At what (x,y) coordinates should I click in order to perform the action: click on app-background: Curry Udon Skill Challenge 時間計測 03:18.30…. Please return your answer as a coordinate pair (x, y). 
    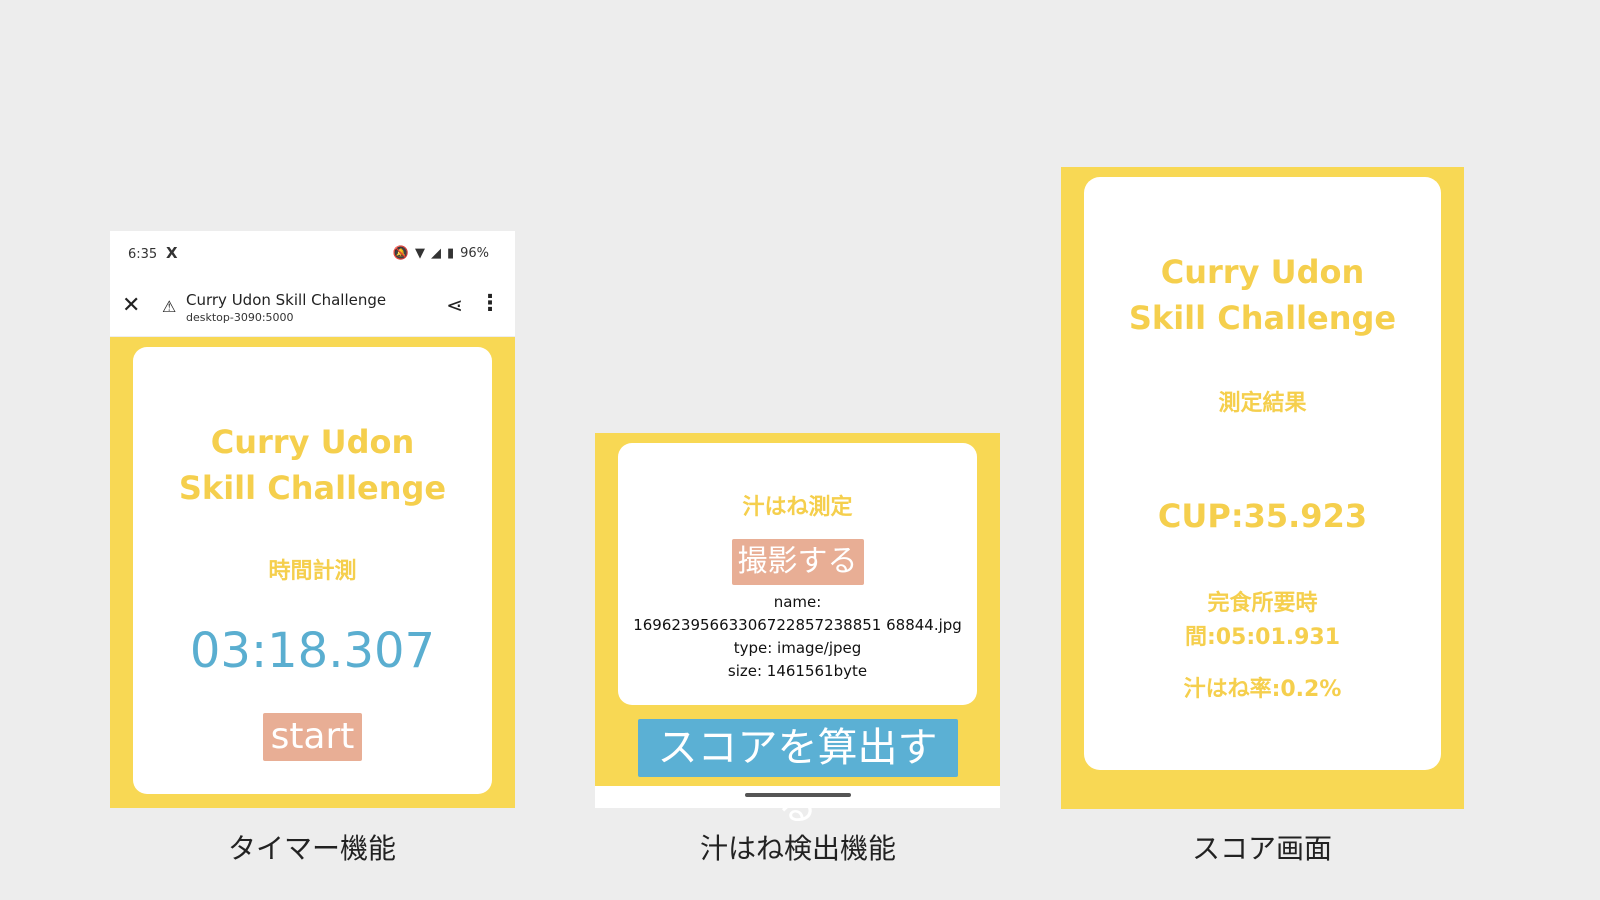
    Looking at the image, I should click on (312, 572).